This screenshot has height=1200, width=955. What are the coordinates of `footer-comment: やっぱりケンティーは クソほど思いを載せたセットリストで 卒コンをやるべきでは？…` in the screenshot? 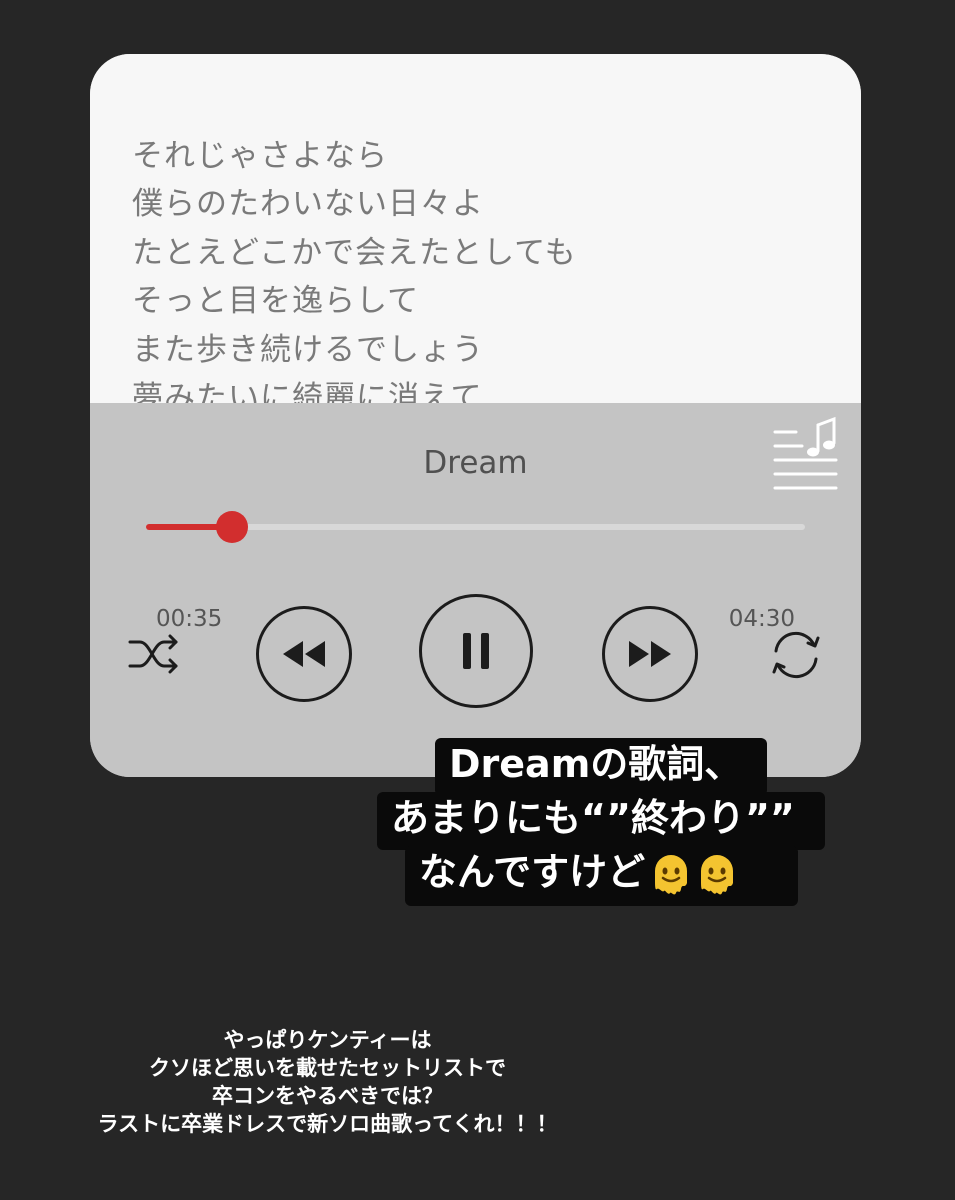 It's located at (327, 1082).